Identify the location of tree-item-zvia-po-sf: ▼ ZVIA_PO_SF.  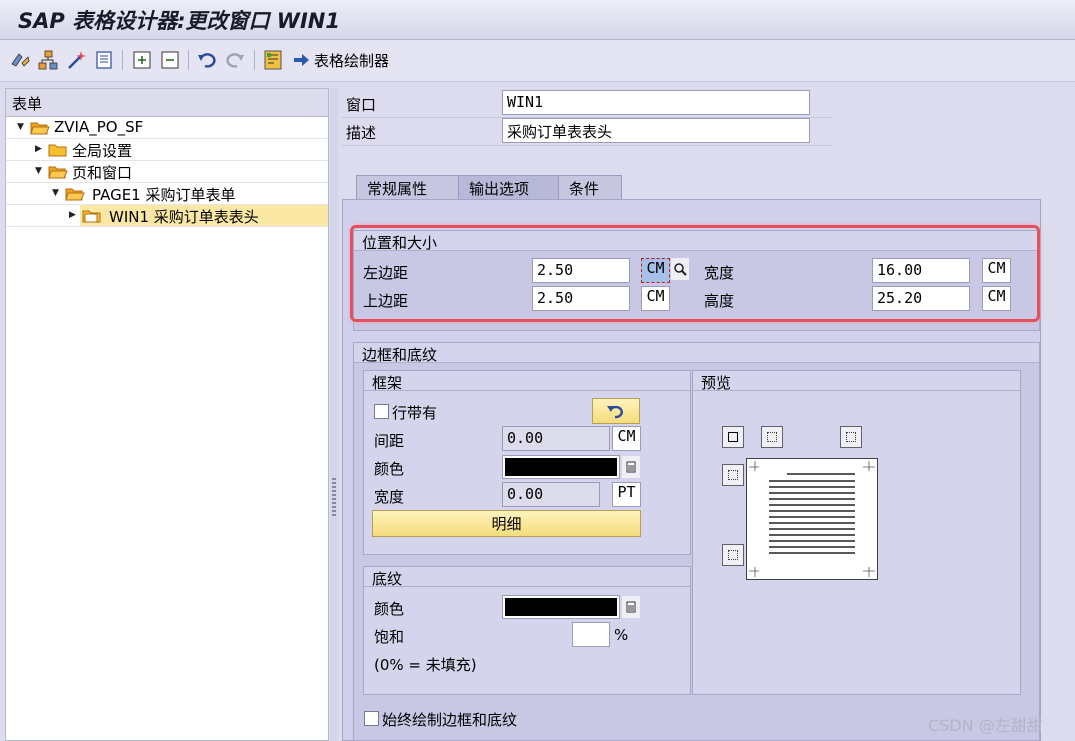
(167, 128).